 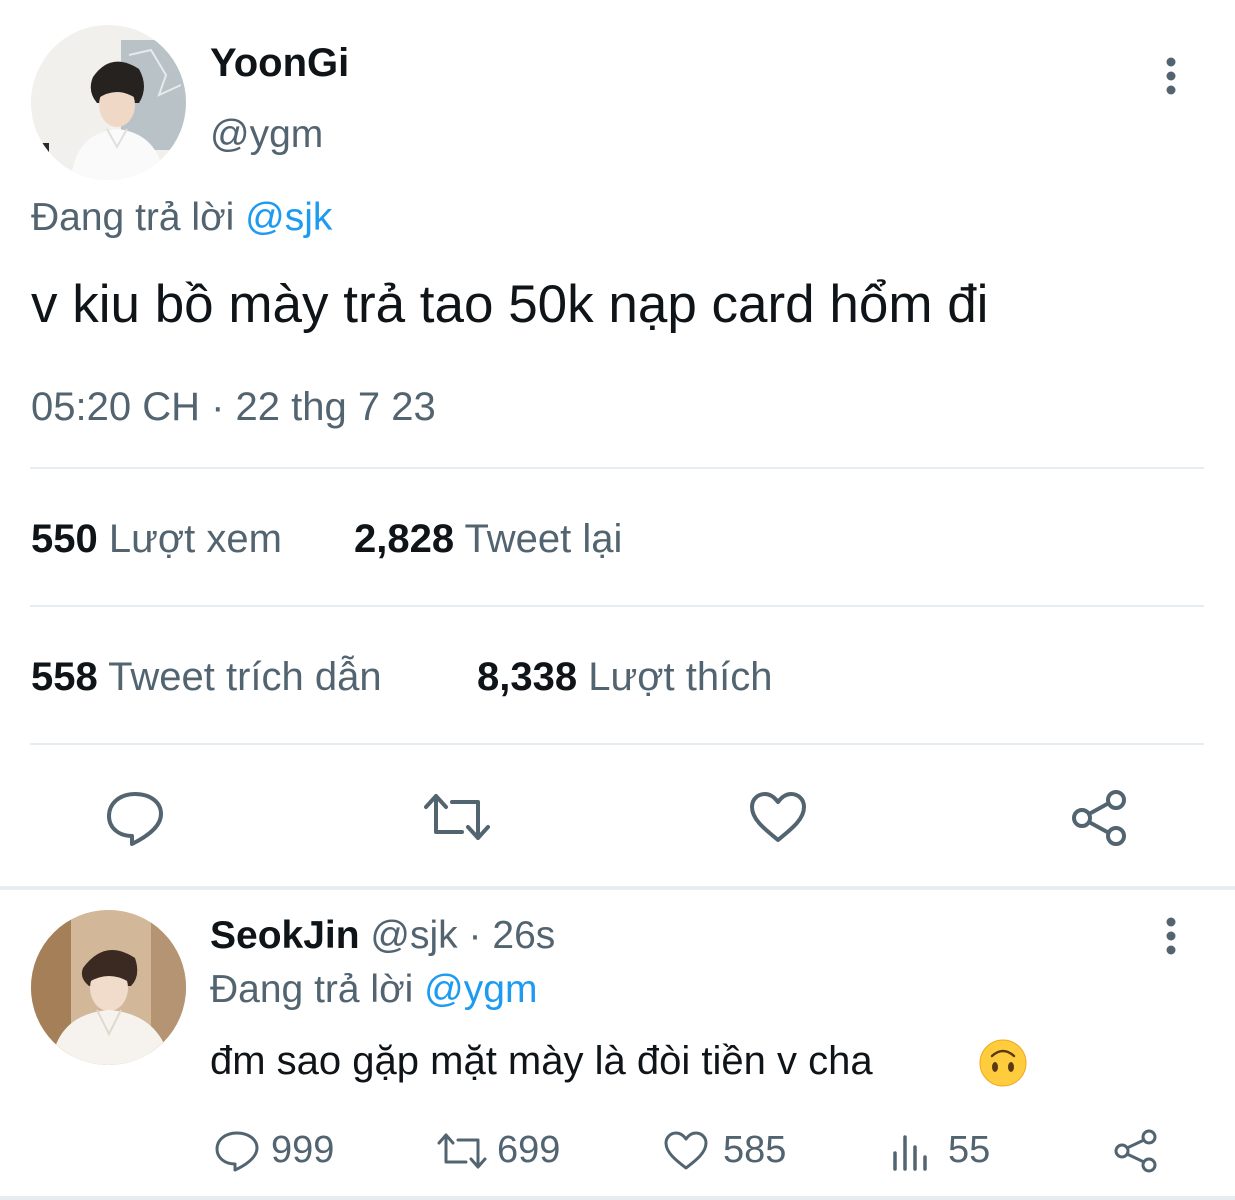 I want to click on bottom-divider, so click(x=617, y=1198).